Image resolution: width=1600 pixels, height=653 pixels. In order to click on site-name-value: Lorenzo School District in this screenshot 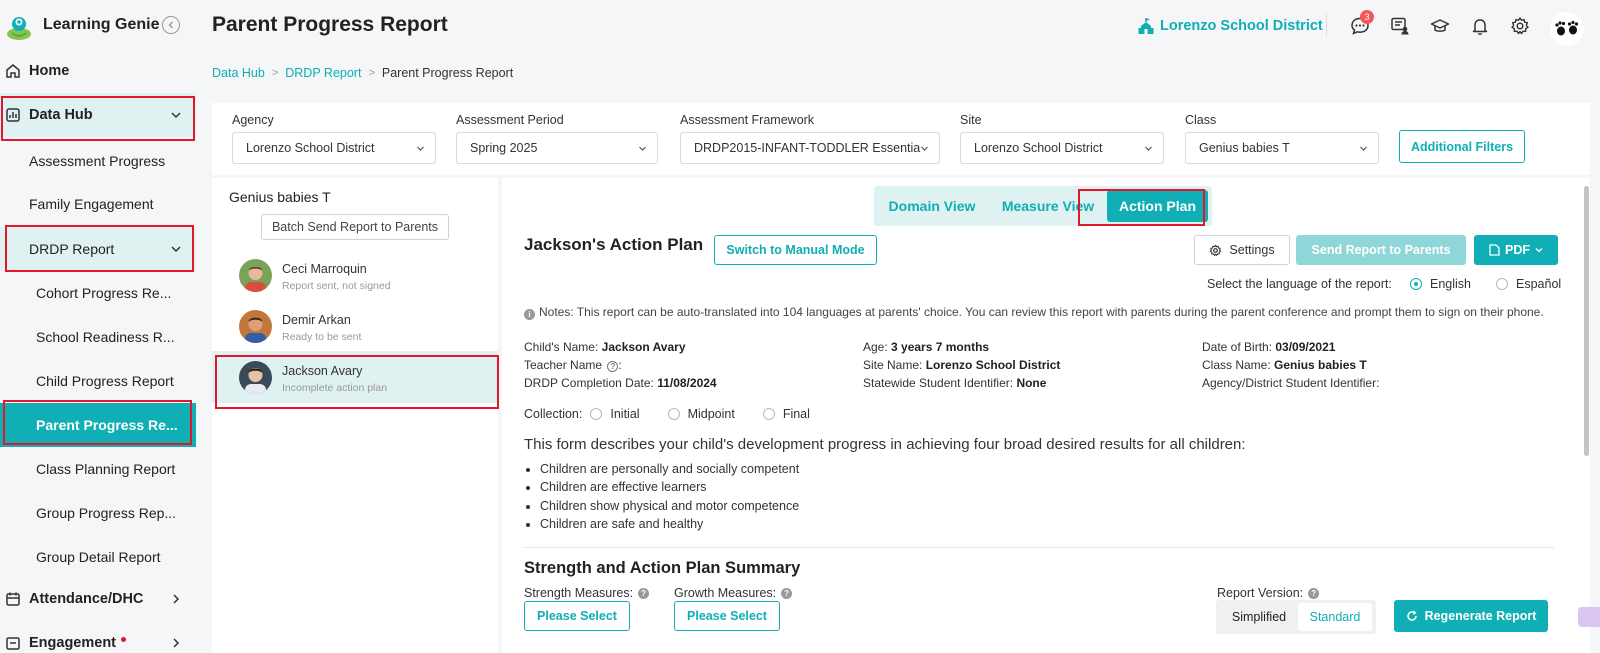, I will do `click(993, 365)`.